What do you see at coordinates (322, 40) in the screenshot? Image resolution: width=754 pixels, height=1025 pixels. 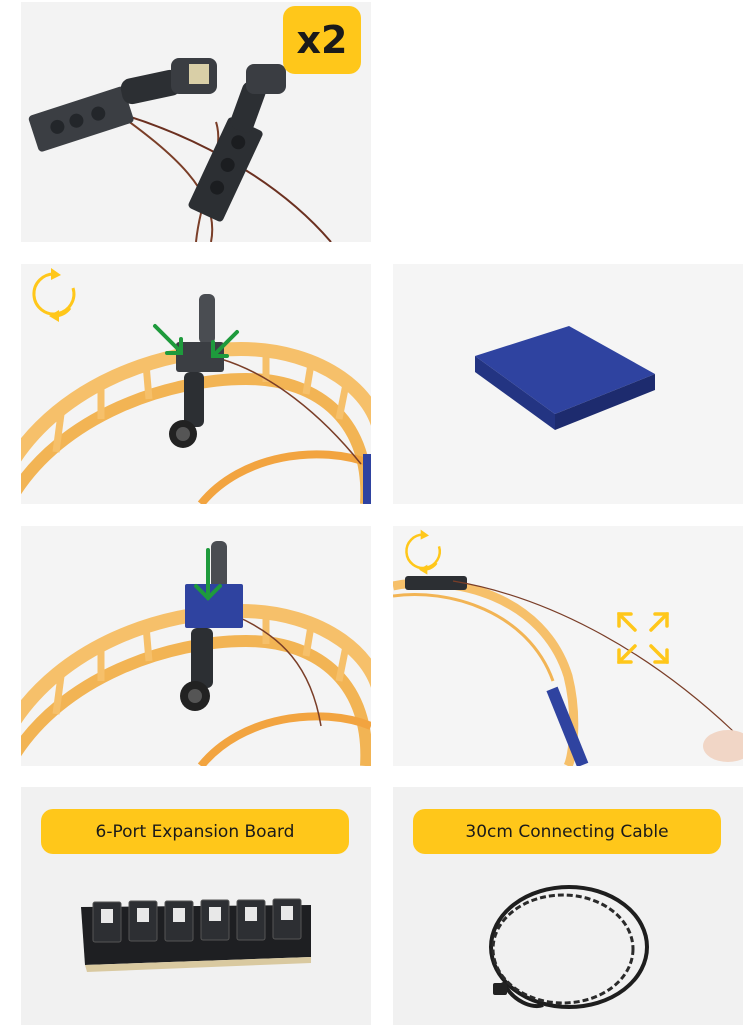 I see `quantity-badge: x2` at bounding box center [322, 40].